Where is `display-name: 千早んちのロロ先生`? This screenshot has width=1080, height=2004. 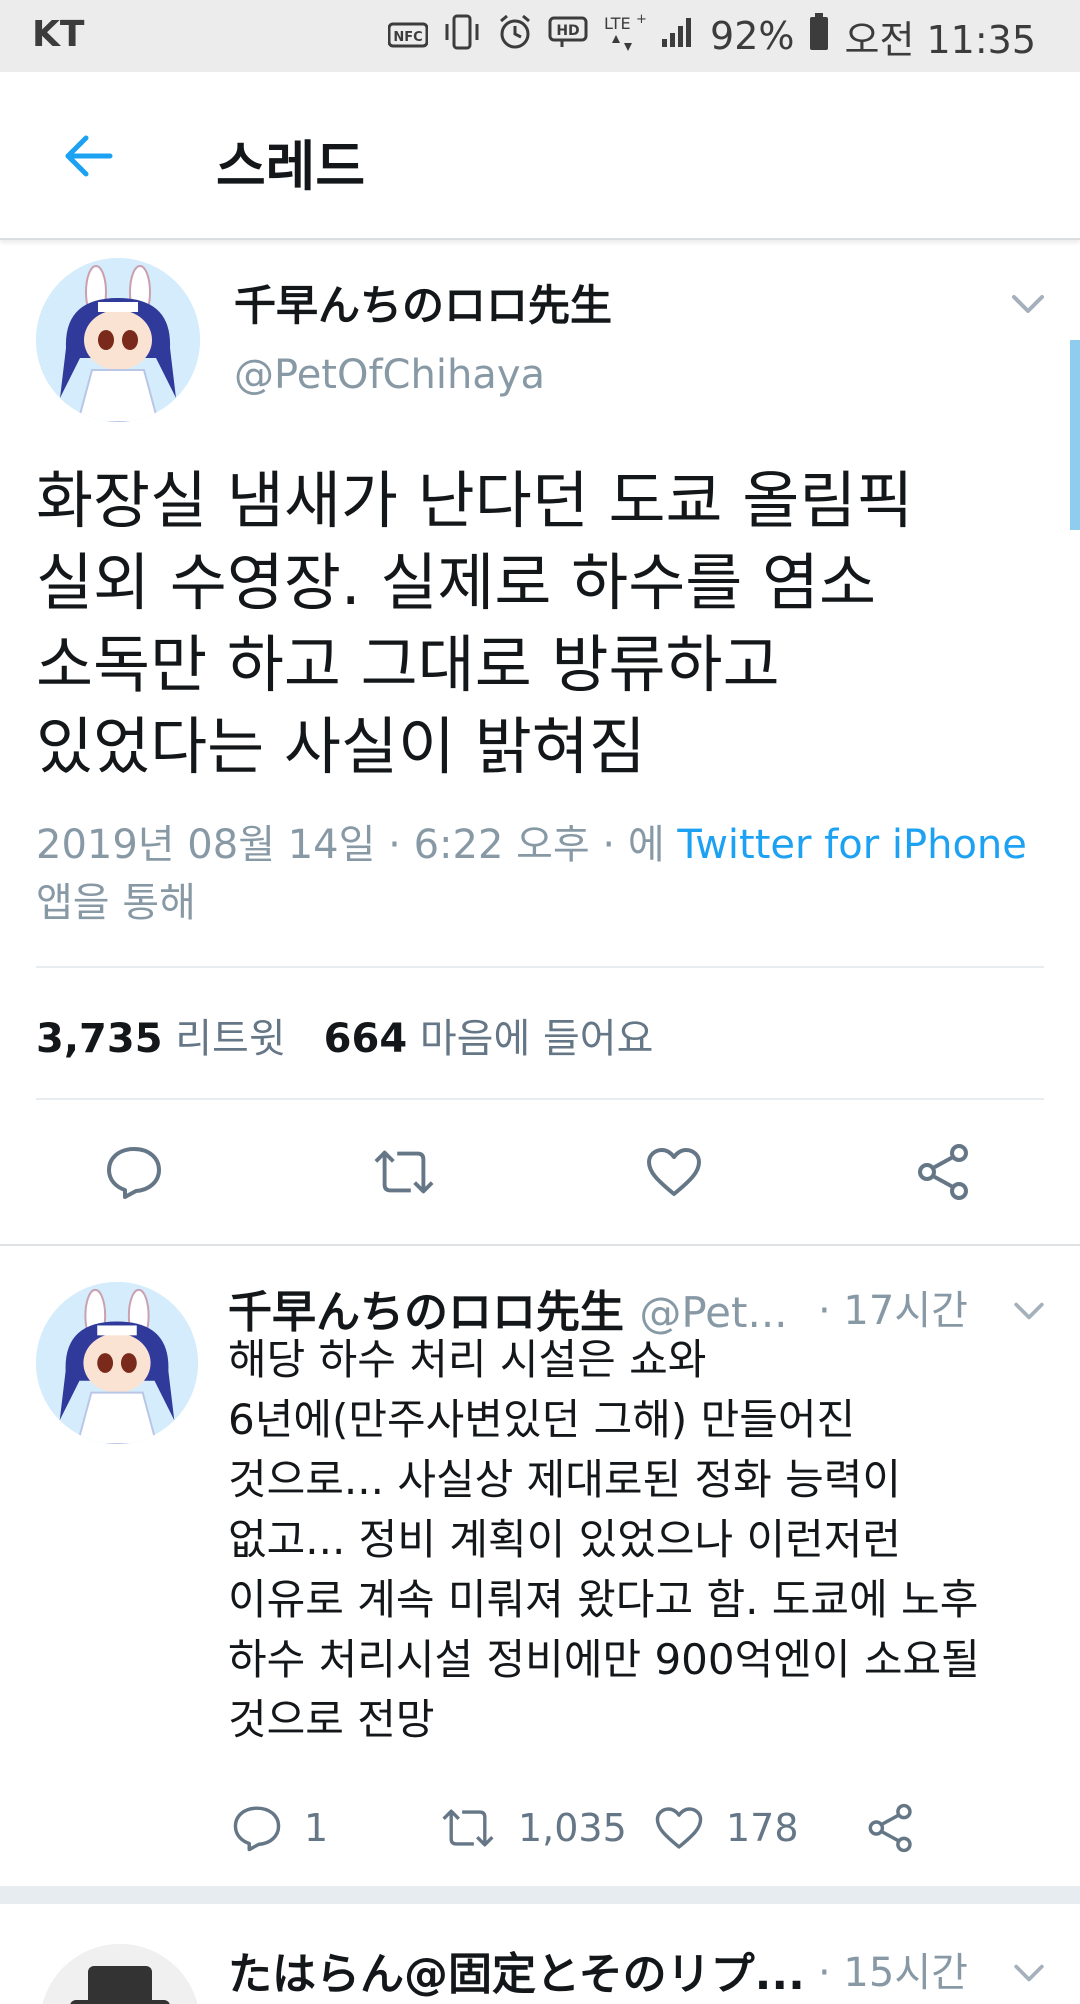
display-name: 千早んちのロロ先生 is located at coordinates (423, 302).